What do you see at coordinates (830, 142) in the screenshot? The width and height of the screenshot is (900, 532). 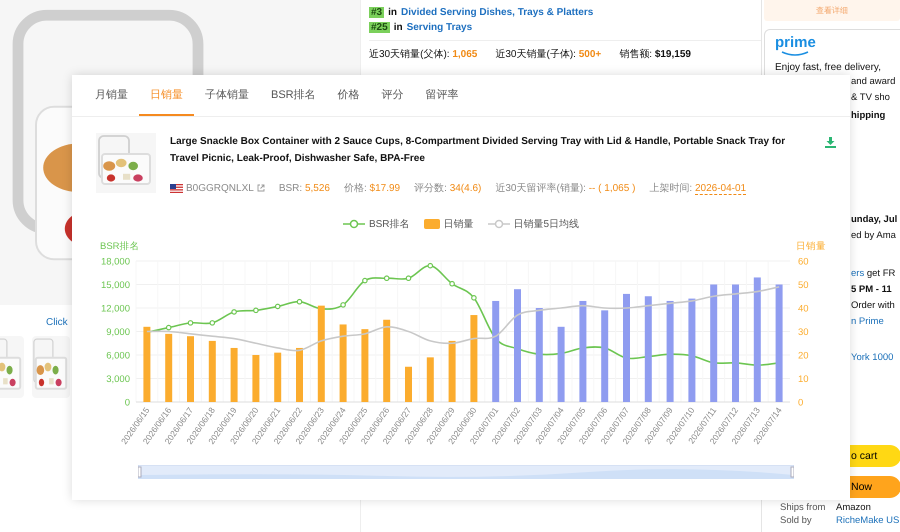 I see `download-icon` at bounding box center [830, 142].